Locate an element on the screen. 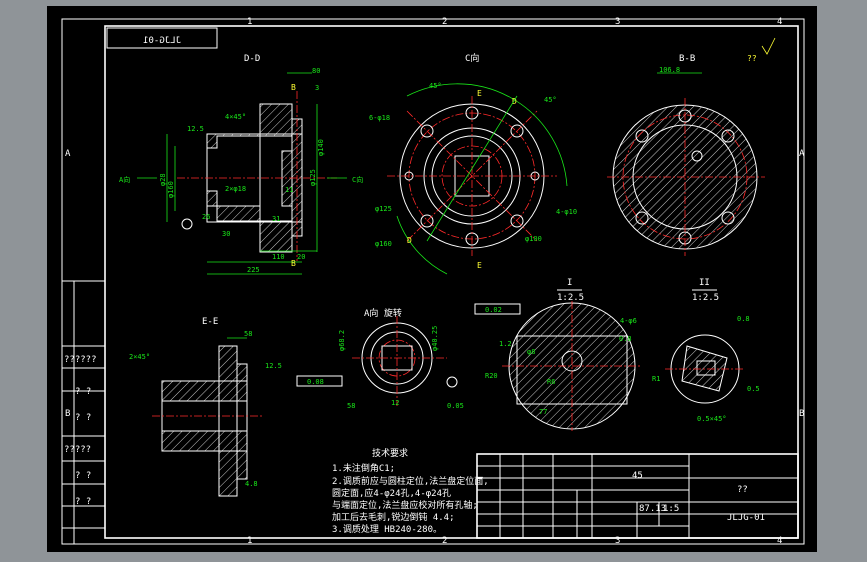 This screenshot has width=867, height=562. tech-req-line-3: 圆定面,应4-φ24孔,4-φ24孔 is located at coordinates (391, 493).